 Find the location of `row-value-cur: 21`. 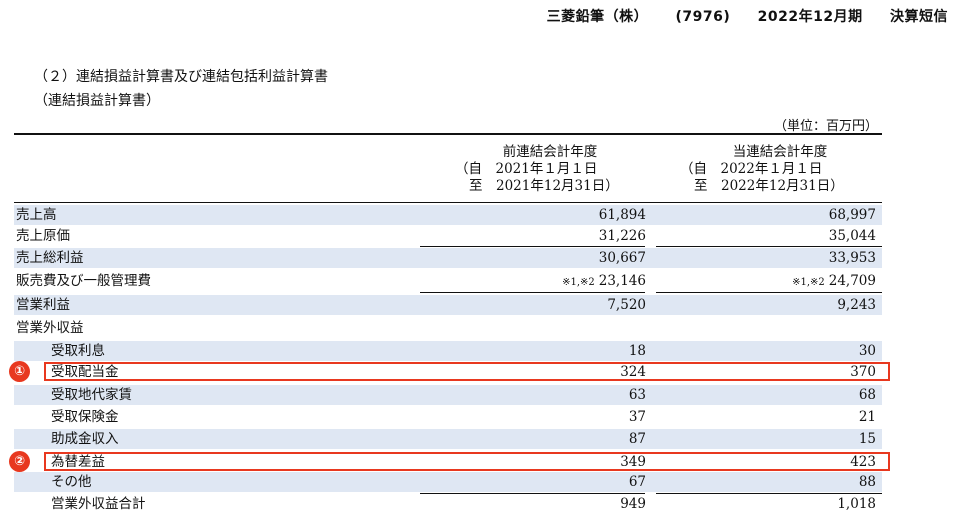

row-value-cur: 21 is located at coordinates (867, 417).